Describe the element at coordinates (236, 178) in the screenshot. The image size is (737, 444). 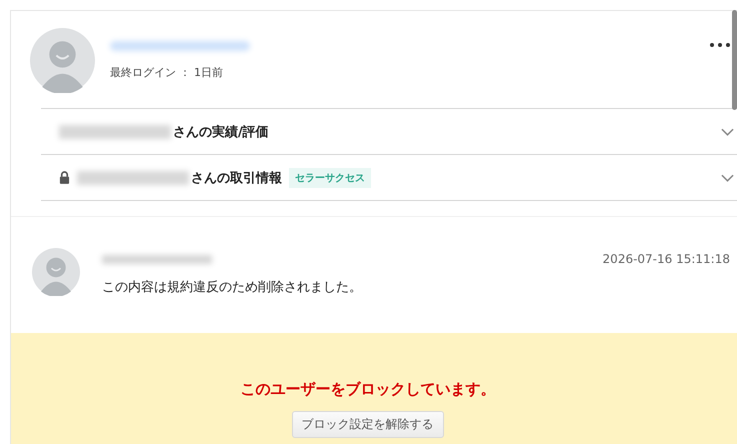
I see `section-title: さんの取引情報` at that location.